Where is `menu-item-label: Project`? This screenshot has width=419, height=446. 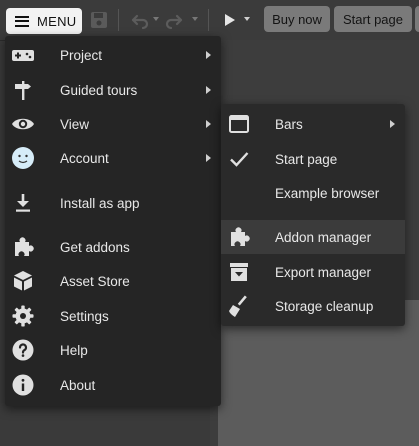 menu-item-label: Project is located at coordinates (81, 55).